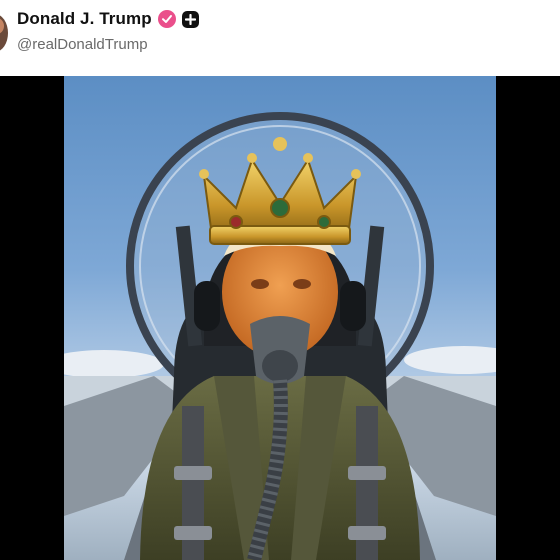 This screenshot has width=560, height=560. What do you see at coordinates (166, 19) in the screenshot?
I see `verified-badge-icon` at bounding box center [166, 19].